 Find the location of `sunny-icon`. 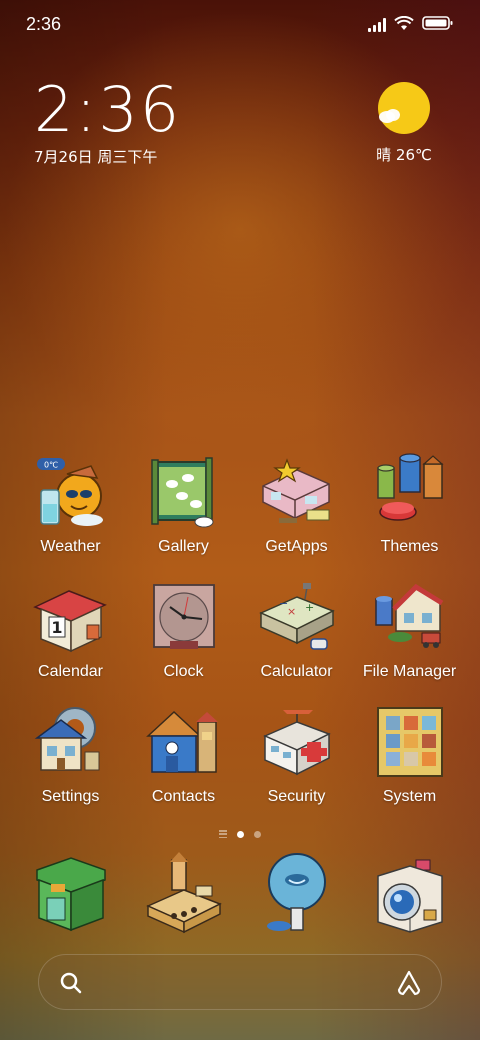

sunny-icon is located at coordinates (404, 108).